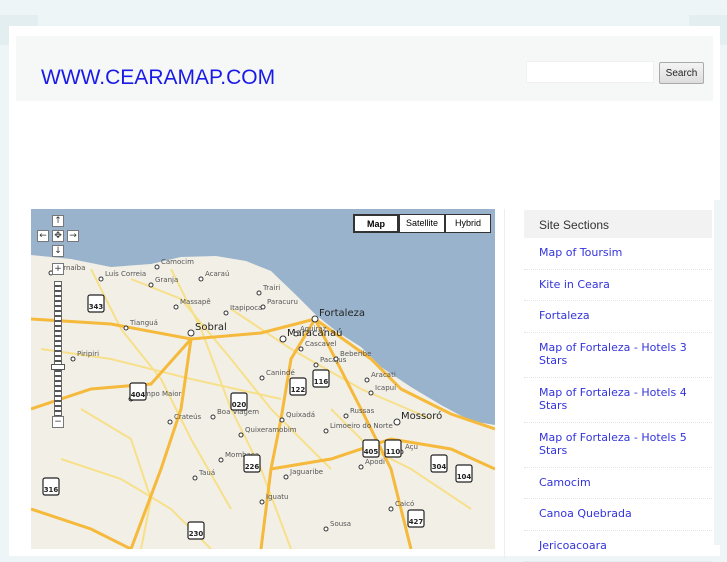 Image resolution: width=727 pixels, height=562 pixels. I want to click on highway-number: 110, so click(393, 452).